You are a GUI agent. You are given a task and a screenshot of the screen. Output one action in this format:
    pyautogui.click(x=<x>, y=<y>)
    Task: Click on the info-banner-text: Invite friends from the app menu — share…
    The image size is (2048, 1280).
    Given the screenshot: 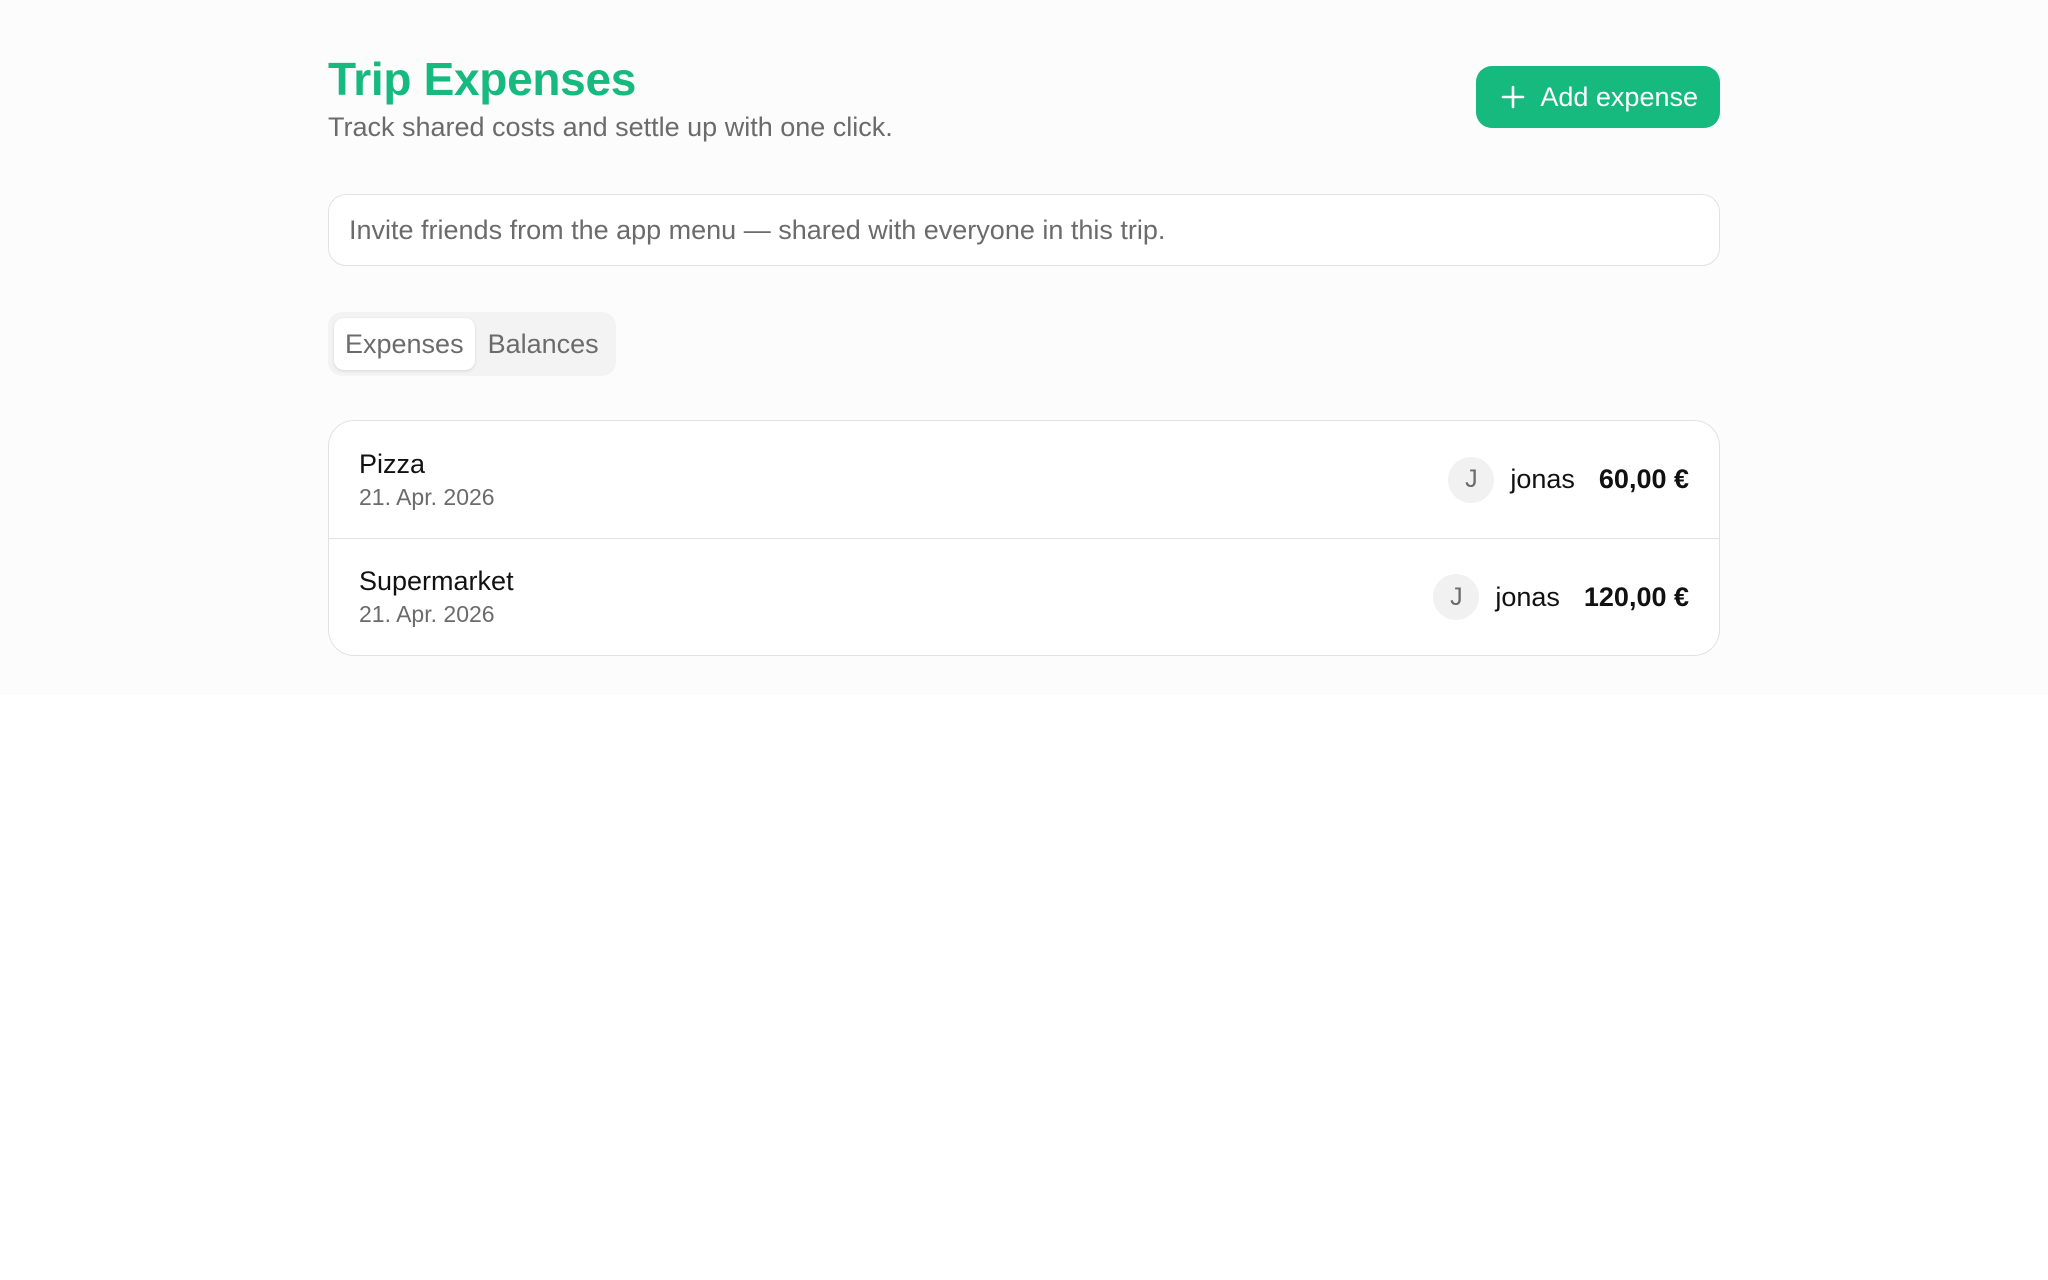 What is the action you would take?
    pyautogui.click(x=757, y=229)
    